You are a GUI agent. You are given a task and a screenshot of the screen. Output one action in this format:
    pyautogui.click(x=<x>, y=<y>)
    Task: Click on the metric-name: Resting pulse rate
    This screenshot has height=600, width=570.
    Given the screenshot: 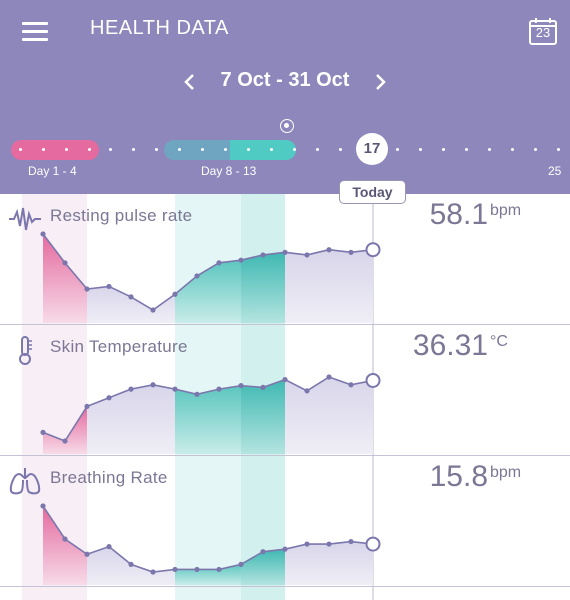 What is the action you would take?
    pyautogui.click(x=121, y=215)
    